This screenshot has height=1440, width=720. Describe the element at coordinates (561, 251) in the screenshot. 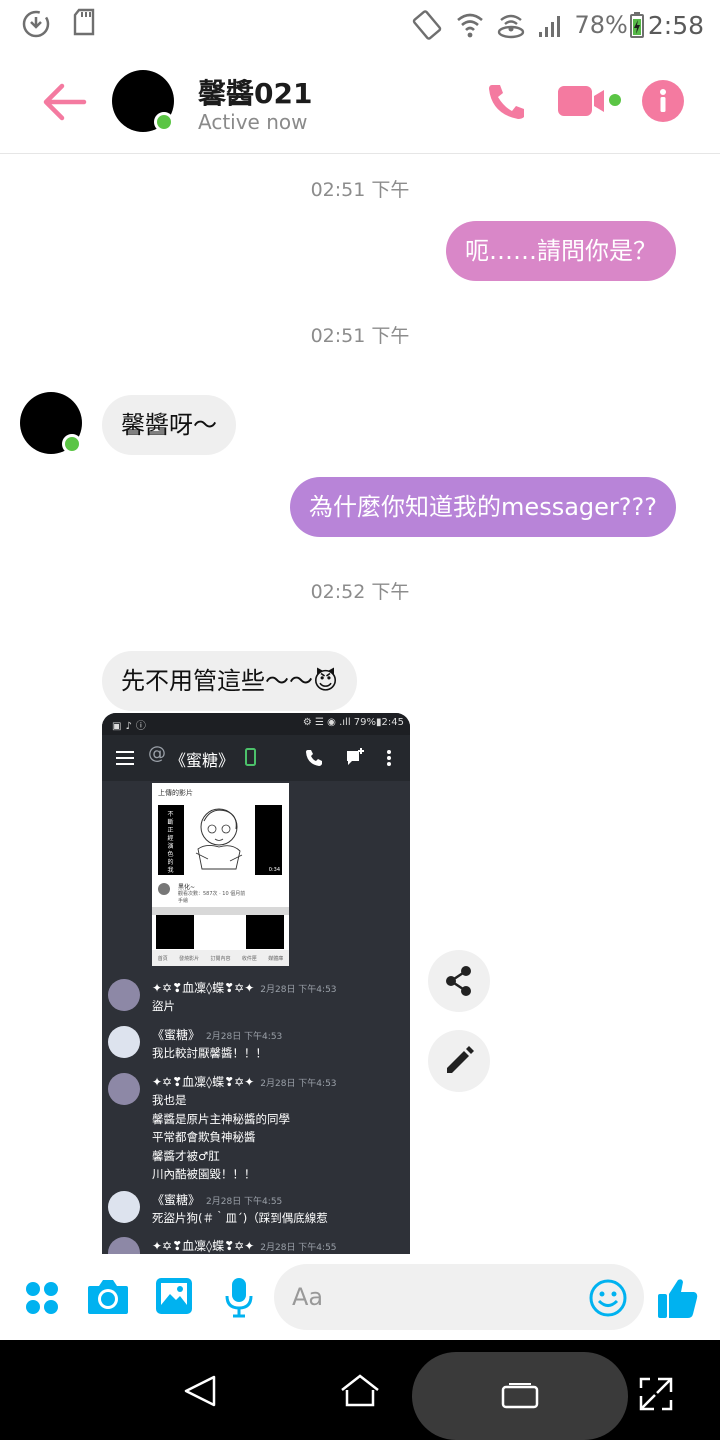

I see `outgoing-message: 呃……請問你是？` at that location.